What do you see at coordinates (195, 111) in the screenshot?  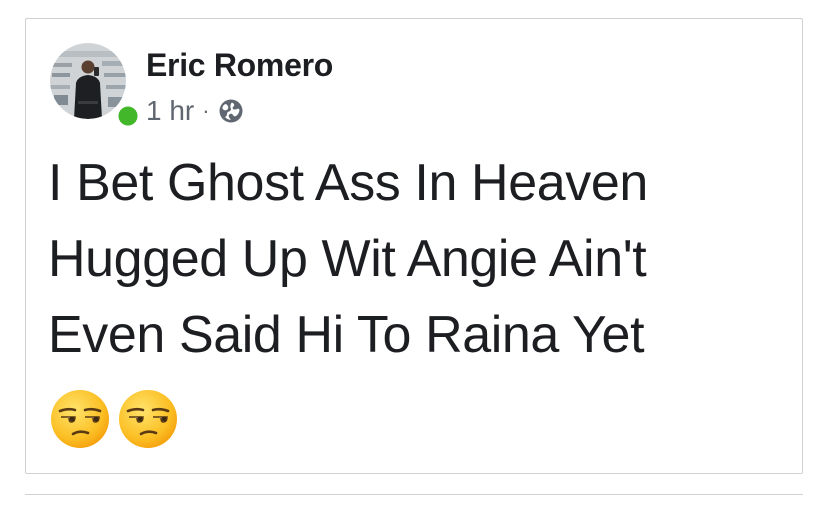 I see `post-meta: 1 hr ·` at bounding box center [195, 111].